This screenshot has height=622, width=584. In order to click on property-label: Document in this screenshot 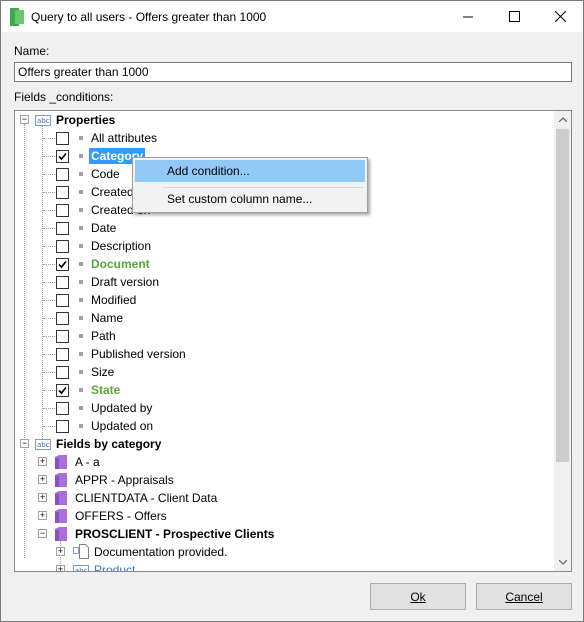, I will do `click(120, 264)`.